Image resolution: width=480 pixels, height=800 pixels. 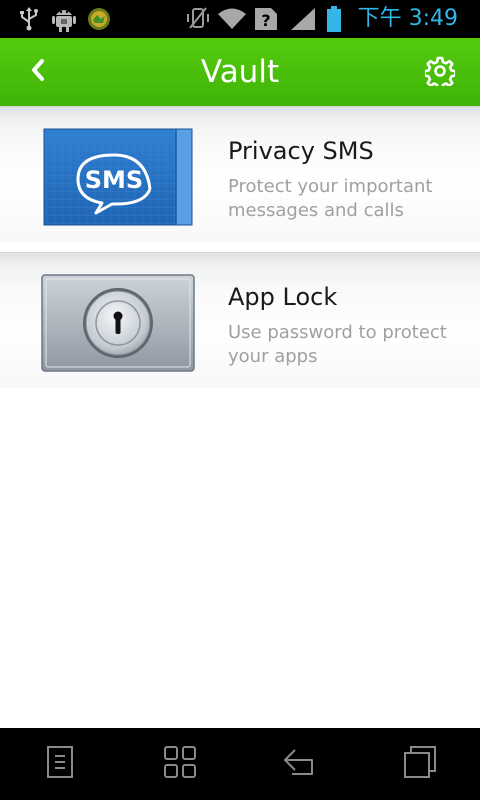 What do you see at coordinates (303, 19) in the screenshot?
I see `signal-icon` at bounding box center [303, 19].